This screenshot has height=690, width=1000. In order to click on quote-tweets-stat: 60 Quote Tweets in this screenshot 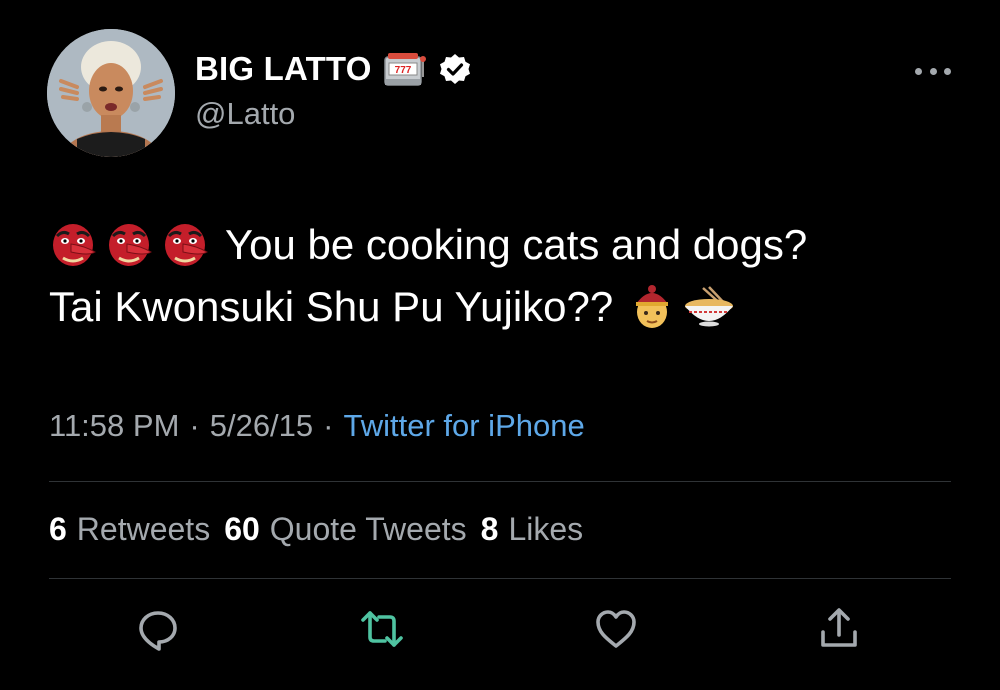, I will do `click(345, 529)`.